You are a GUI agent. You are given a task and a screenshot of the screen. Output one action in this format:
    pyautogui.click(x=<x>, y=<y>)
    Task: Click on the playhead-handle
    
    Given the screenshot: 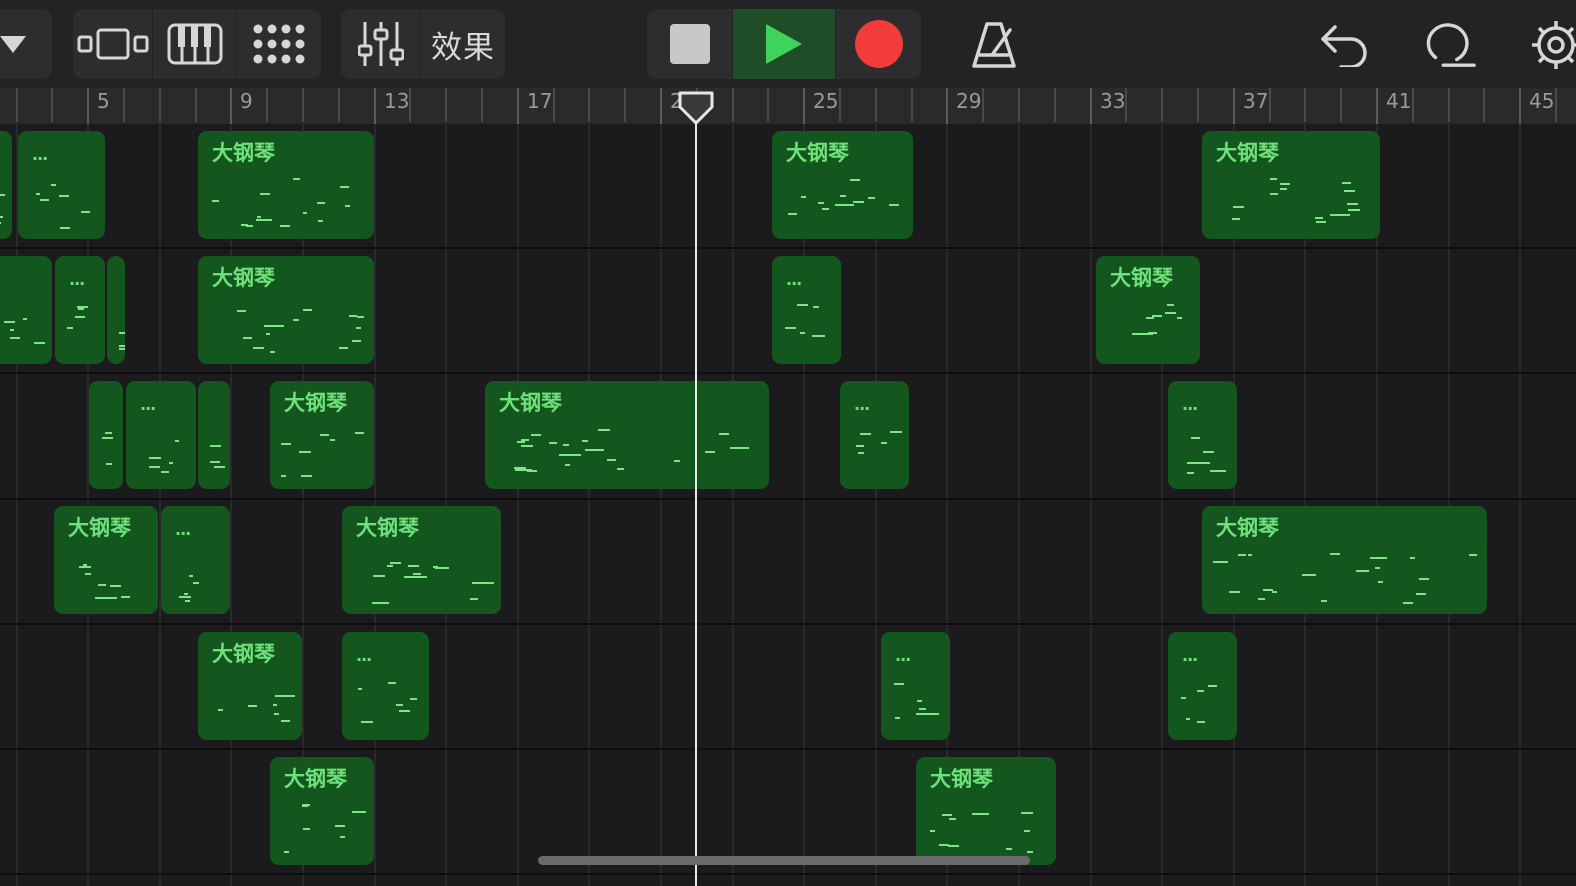 What is the action you would take?
    pyautogui.click(x=696, y=108)
    